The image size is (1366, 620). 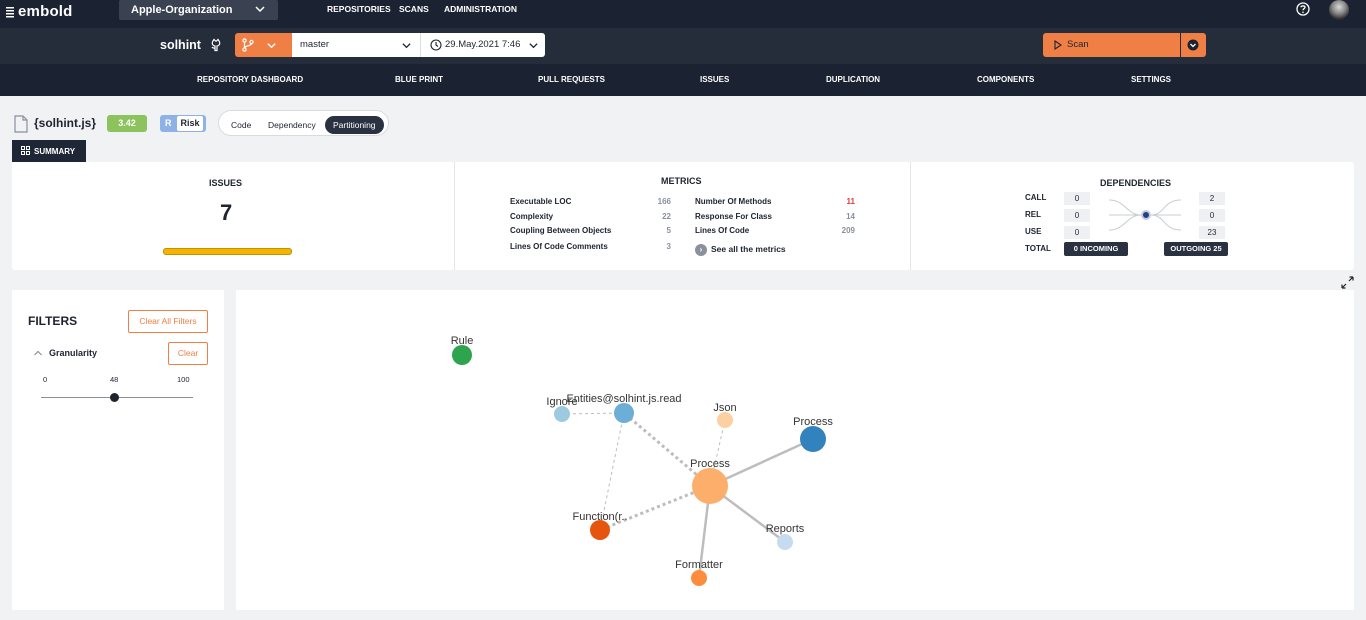 I want to click on clock-icon, so click(x=436, y=45).